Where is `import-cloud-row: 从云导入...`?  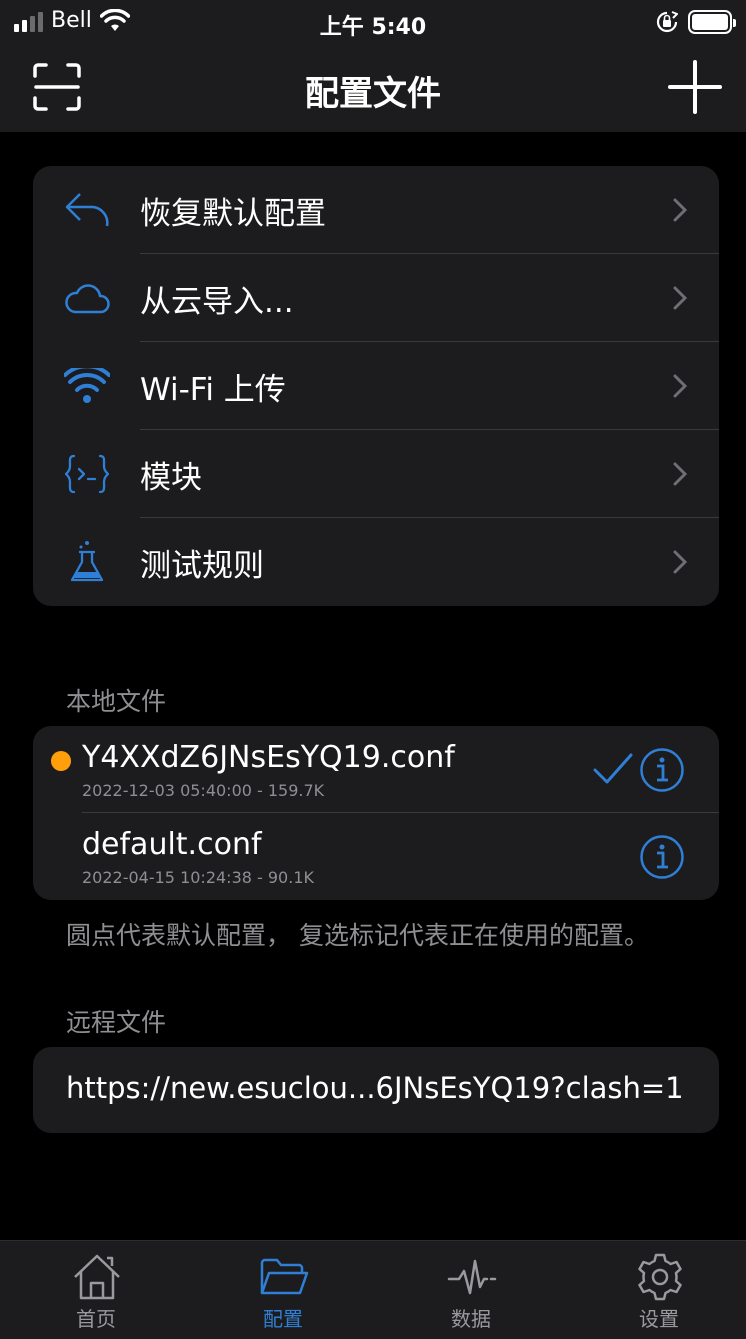 import-cloud-row: 从云导入... is located at coordinates (376, 298).